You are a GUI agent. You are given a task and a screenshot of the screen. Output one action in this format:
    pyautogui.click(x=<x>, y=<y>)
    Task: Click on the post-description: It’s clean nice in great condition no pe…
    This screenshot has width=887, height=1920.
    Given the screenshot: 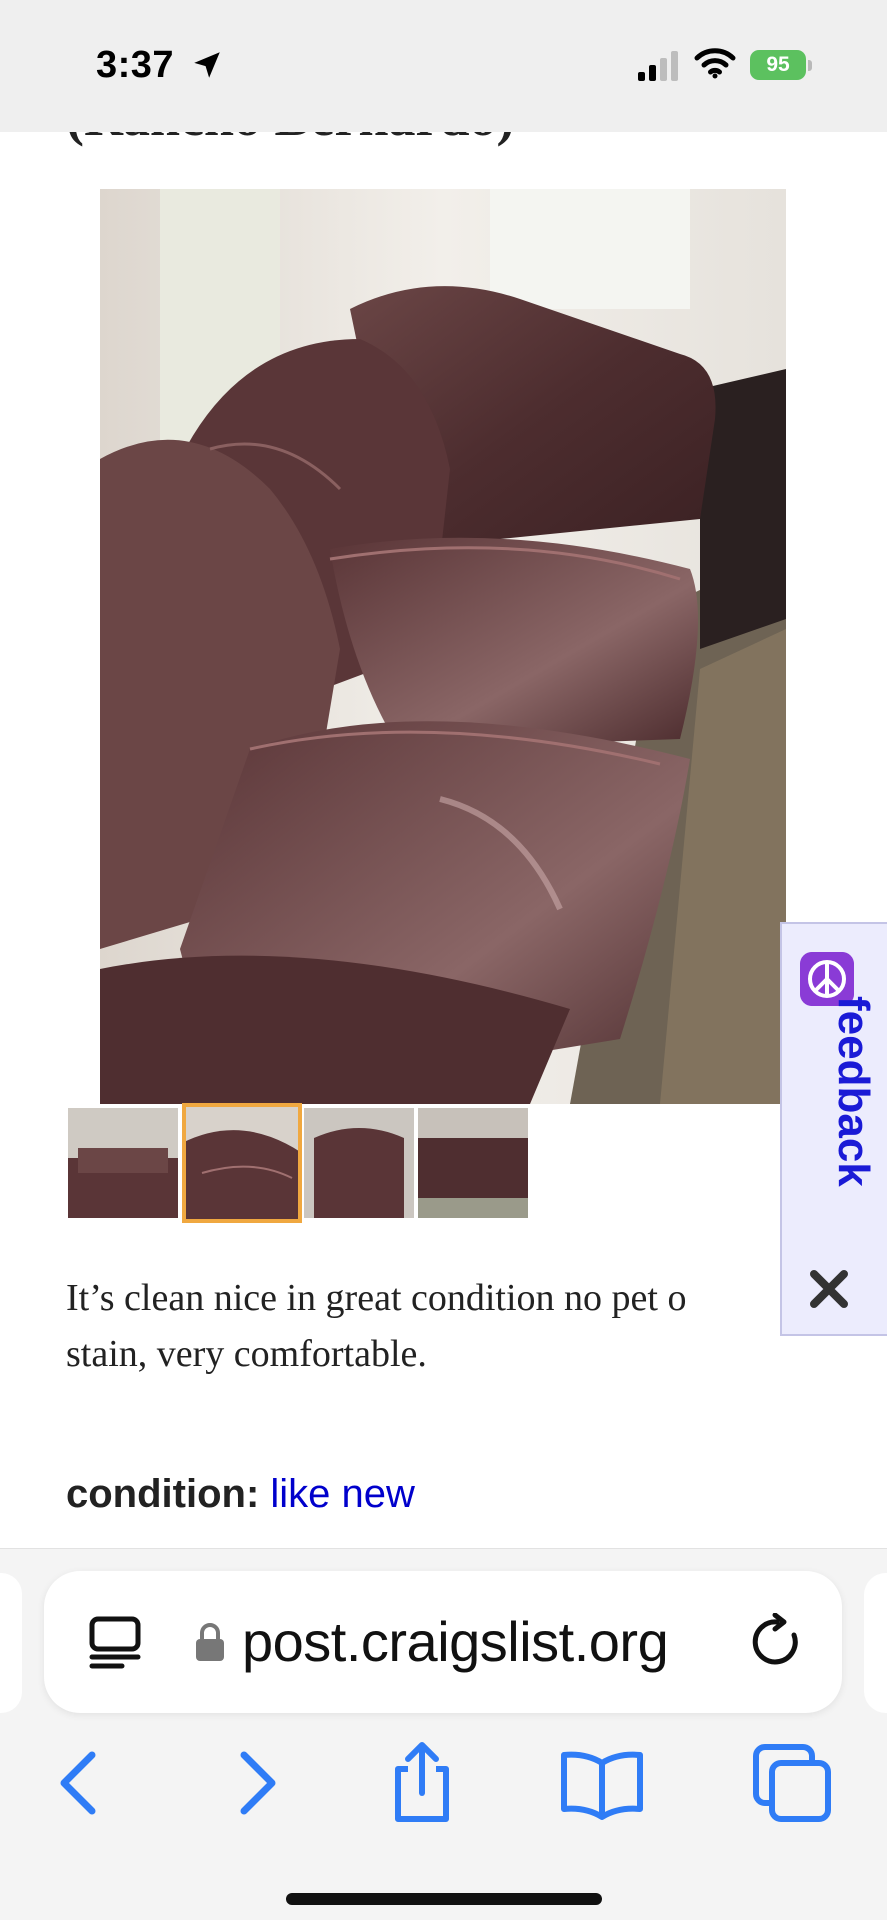 What is the action you would take?
    pyautogui.click(x=426, y=1326)
    